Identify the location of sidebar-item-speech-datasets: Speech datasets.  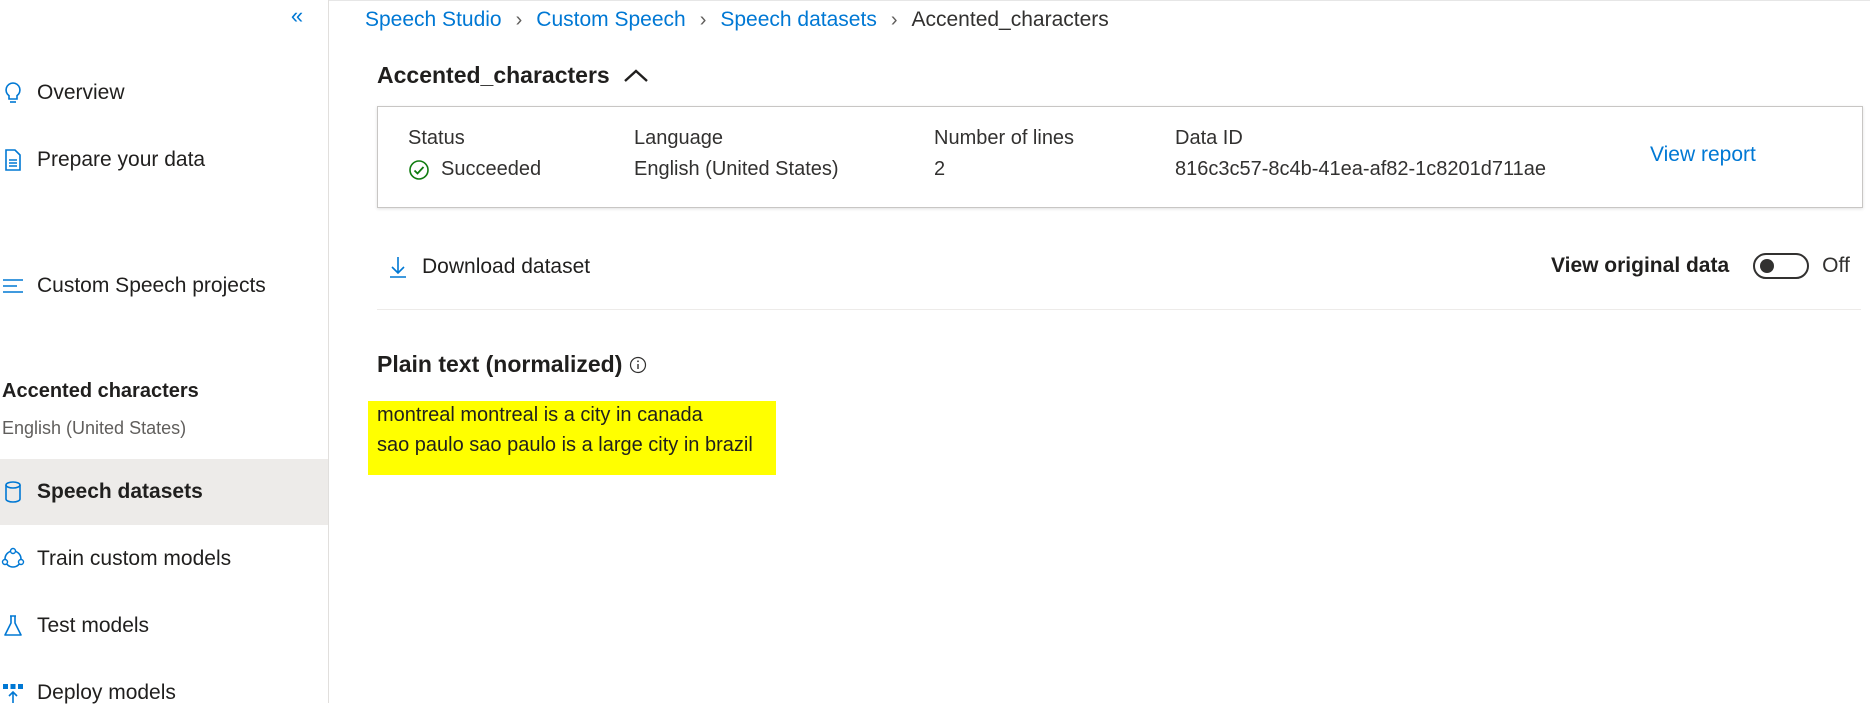
(164, 492).